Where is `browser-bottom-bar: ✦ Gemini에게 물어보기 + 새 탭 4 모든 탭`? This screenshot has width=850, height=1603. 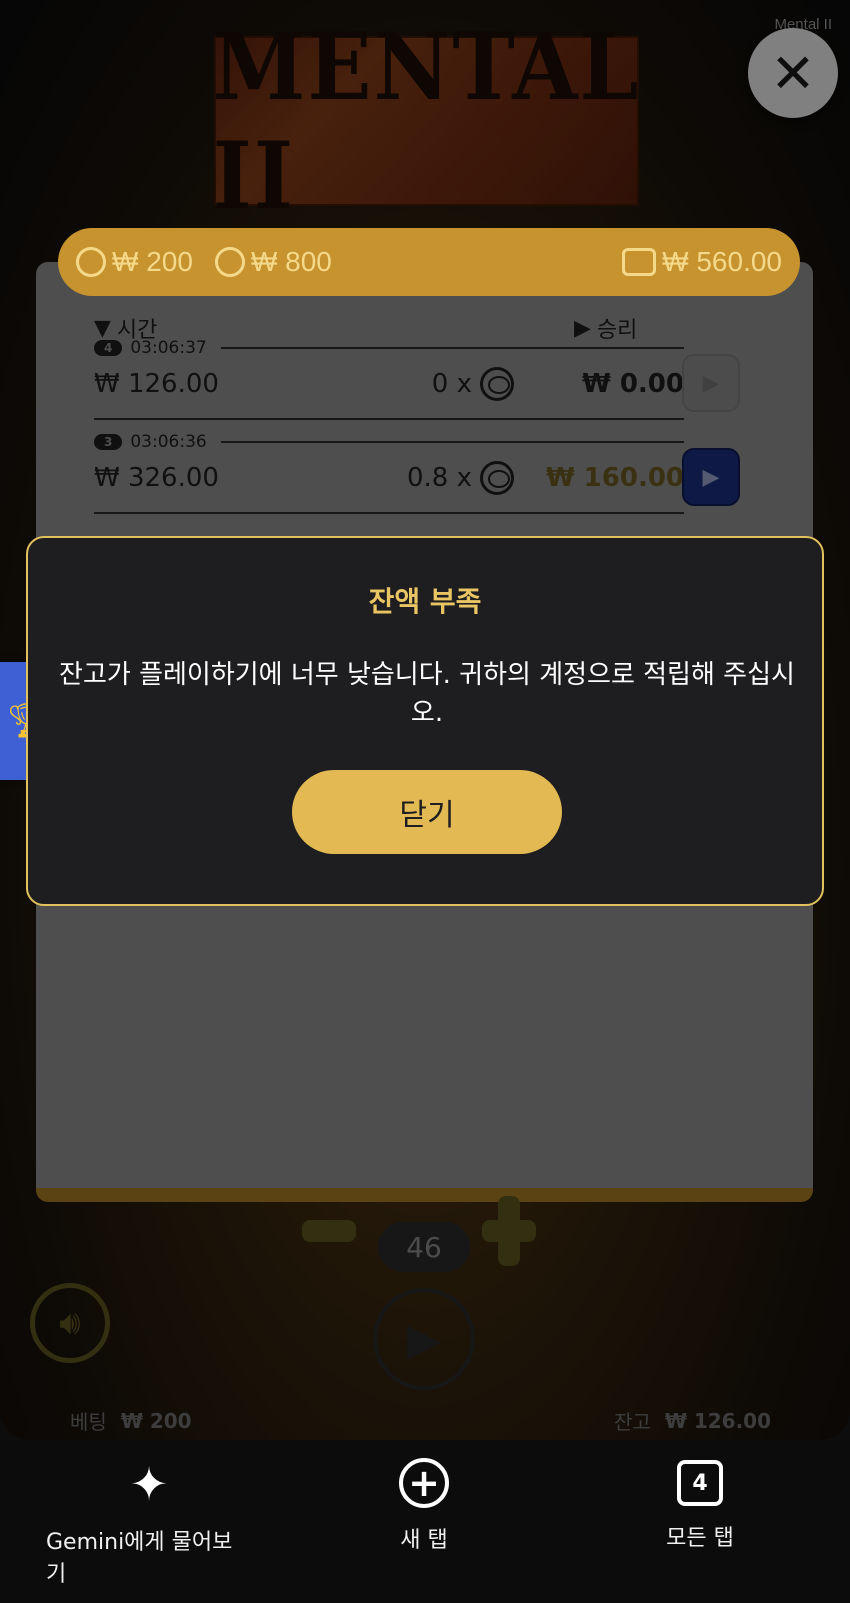
browser-bottom-bar: ✦ Gemini에게 물어보기 + 새 탭 4 모든 탭 is located at coordinates (425, 1521).